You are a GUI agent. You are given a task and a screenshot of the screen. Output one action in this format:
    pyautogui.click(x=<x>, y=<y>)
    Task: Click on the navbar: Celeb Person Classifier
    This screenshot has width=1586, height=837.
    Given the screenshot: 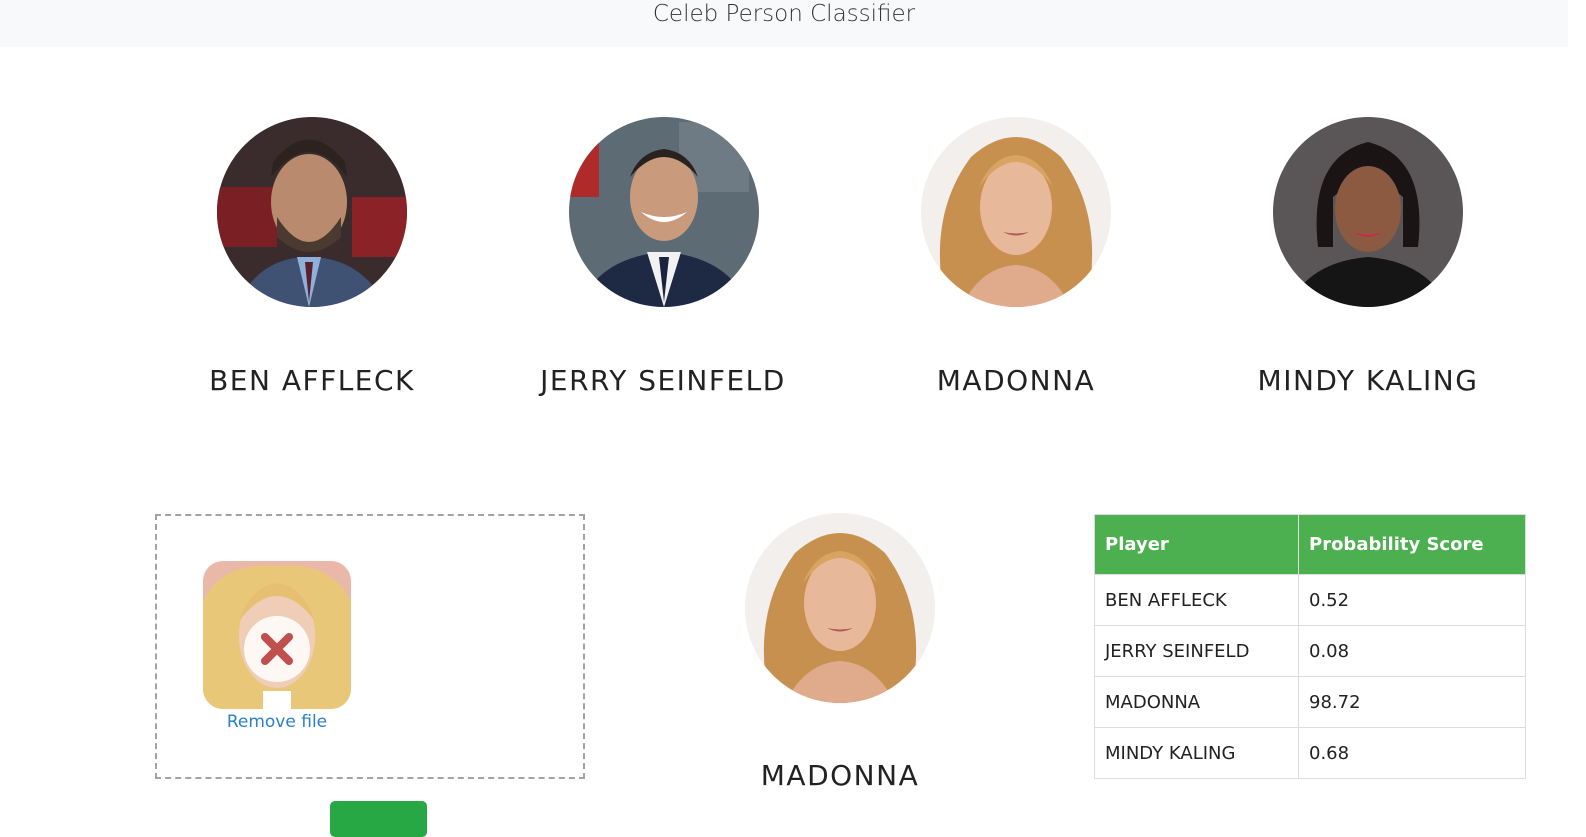 What is the action you would take?
    pyautogui.click(x=784, y=23)
    